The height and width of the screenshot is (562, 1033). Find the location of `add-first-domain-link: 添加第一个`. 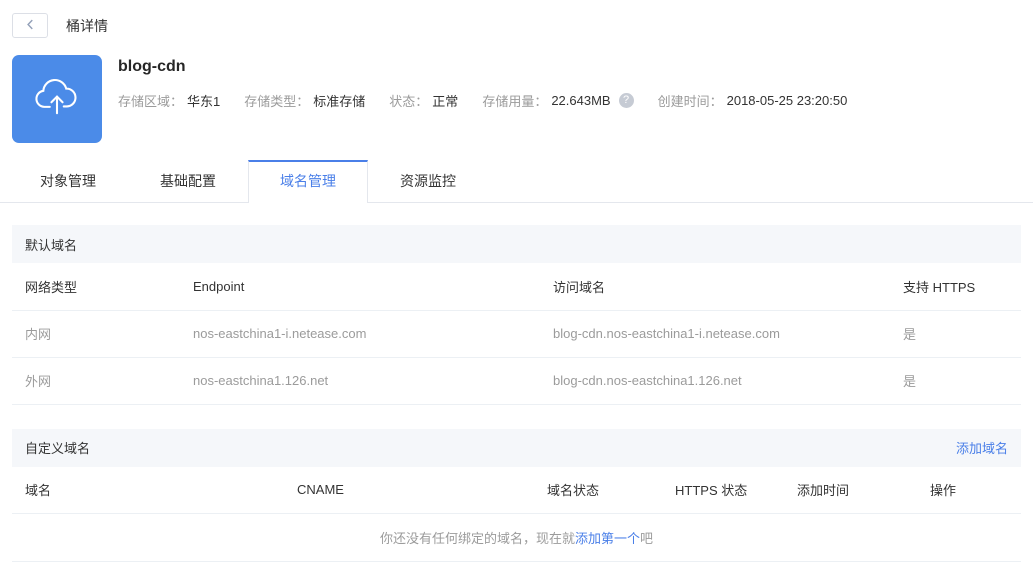

add-first-domain-link: 添加第一个 is located at coordinates (607, 538).